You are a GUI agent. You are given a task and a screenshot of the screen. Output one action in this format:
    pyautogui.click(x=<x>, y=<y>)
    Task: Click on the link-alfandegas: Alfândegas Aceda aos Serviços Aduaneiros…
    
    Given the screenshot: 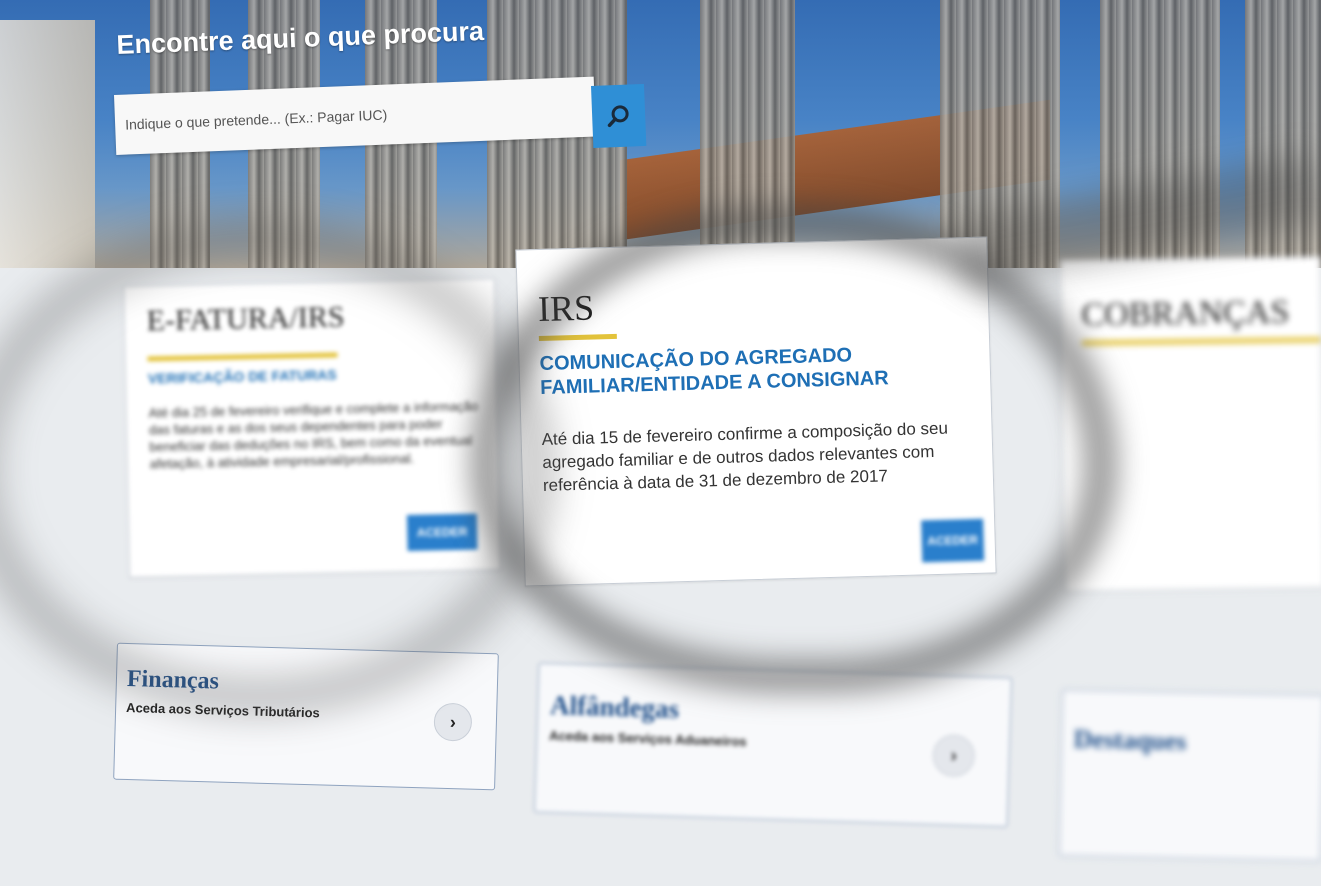 What is the action you would take?
    pyautogui.click(x=773, y=745)
    